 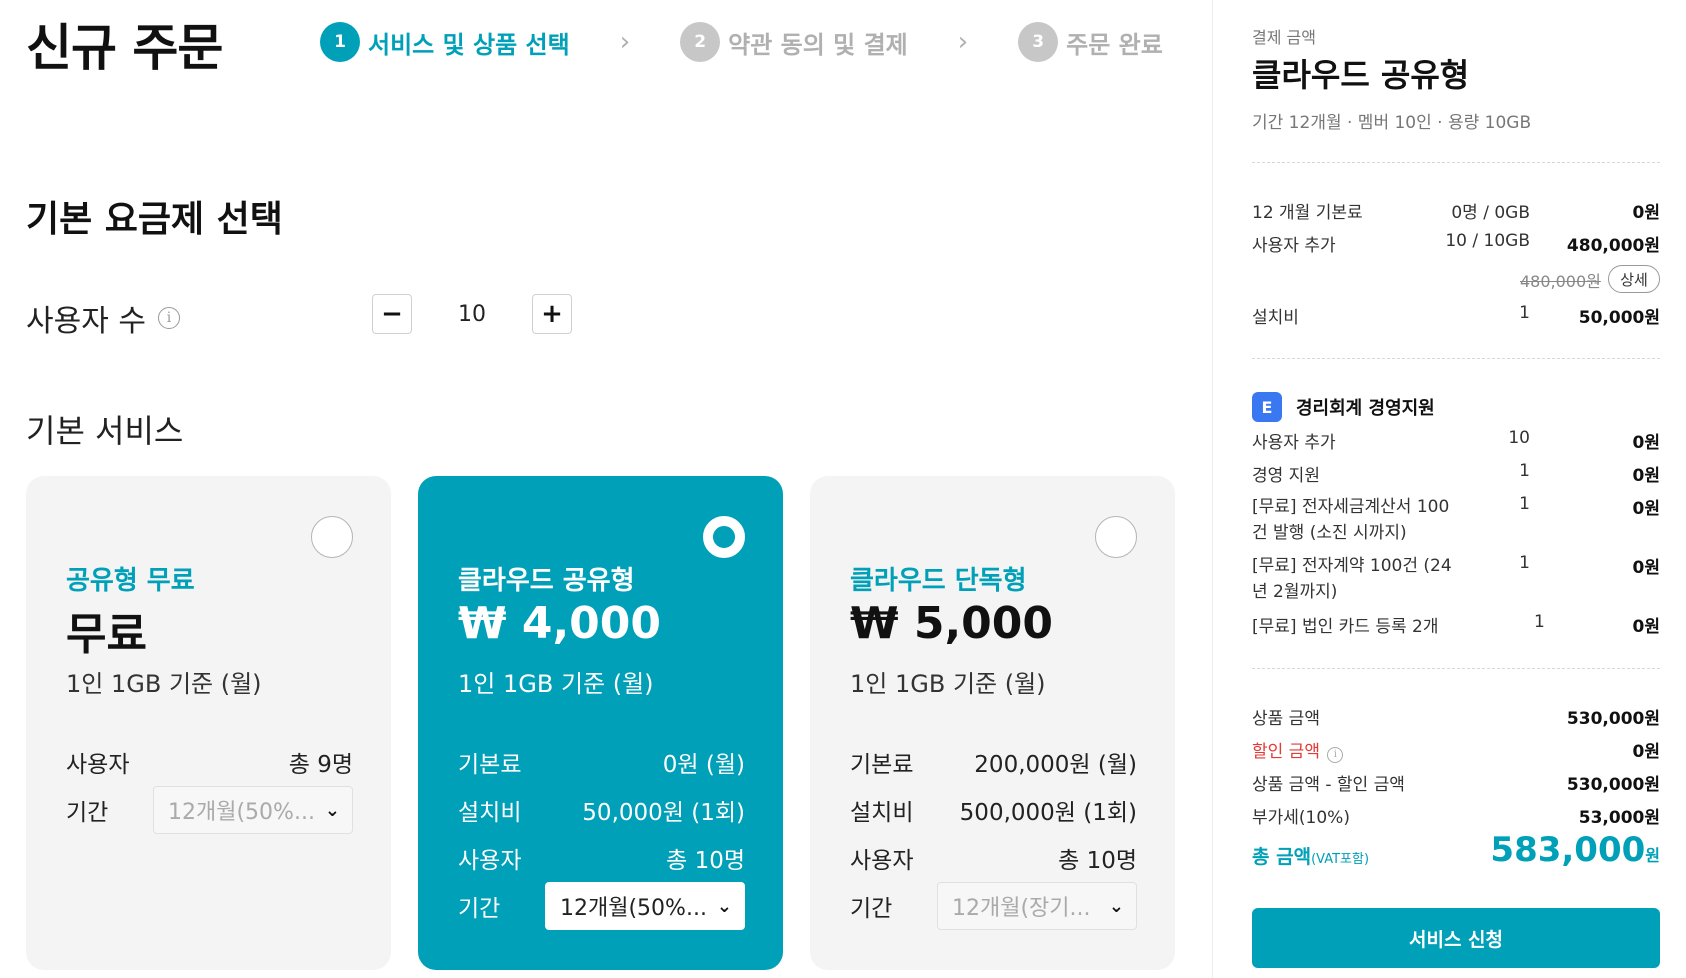 What do you see at coordinates (1619, 318) in the screenshot?
I see `line-price: 50,000원` at bounding box center [1619, 318].